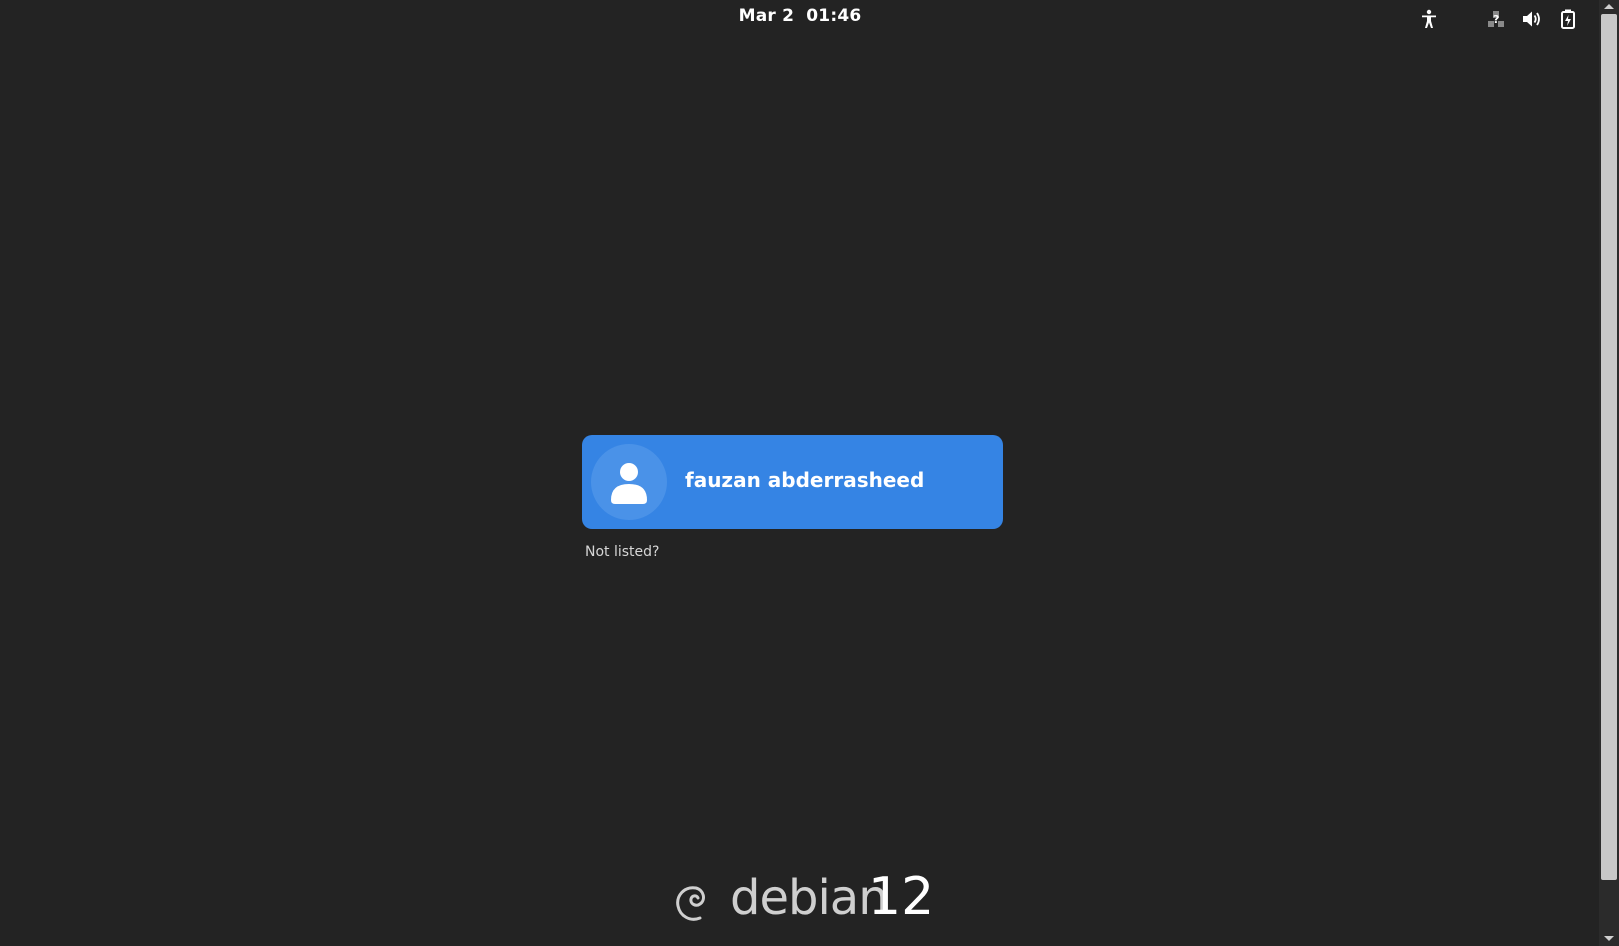 The width and height of the screenshot is (1619, 946). What do you see at coordinates (1429, 19) in the screenshot?
I see `accessibility-icon` at bounding box center [1429, 19].